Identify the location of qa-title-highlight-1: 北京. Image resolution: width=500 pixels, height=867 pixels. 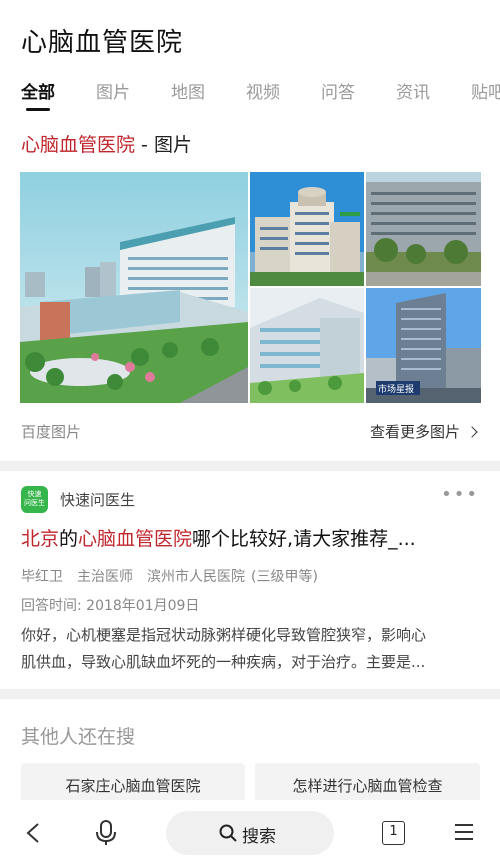
(40, 539).